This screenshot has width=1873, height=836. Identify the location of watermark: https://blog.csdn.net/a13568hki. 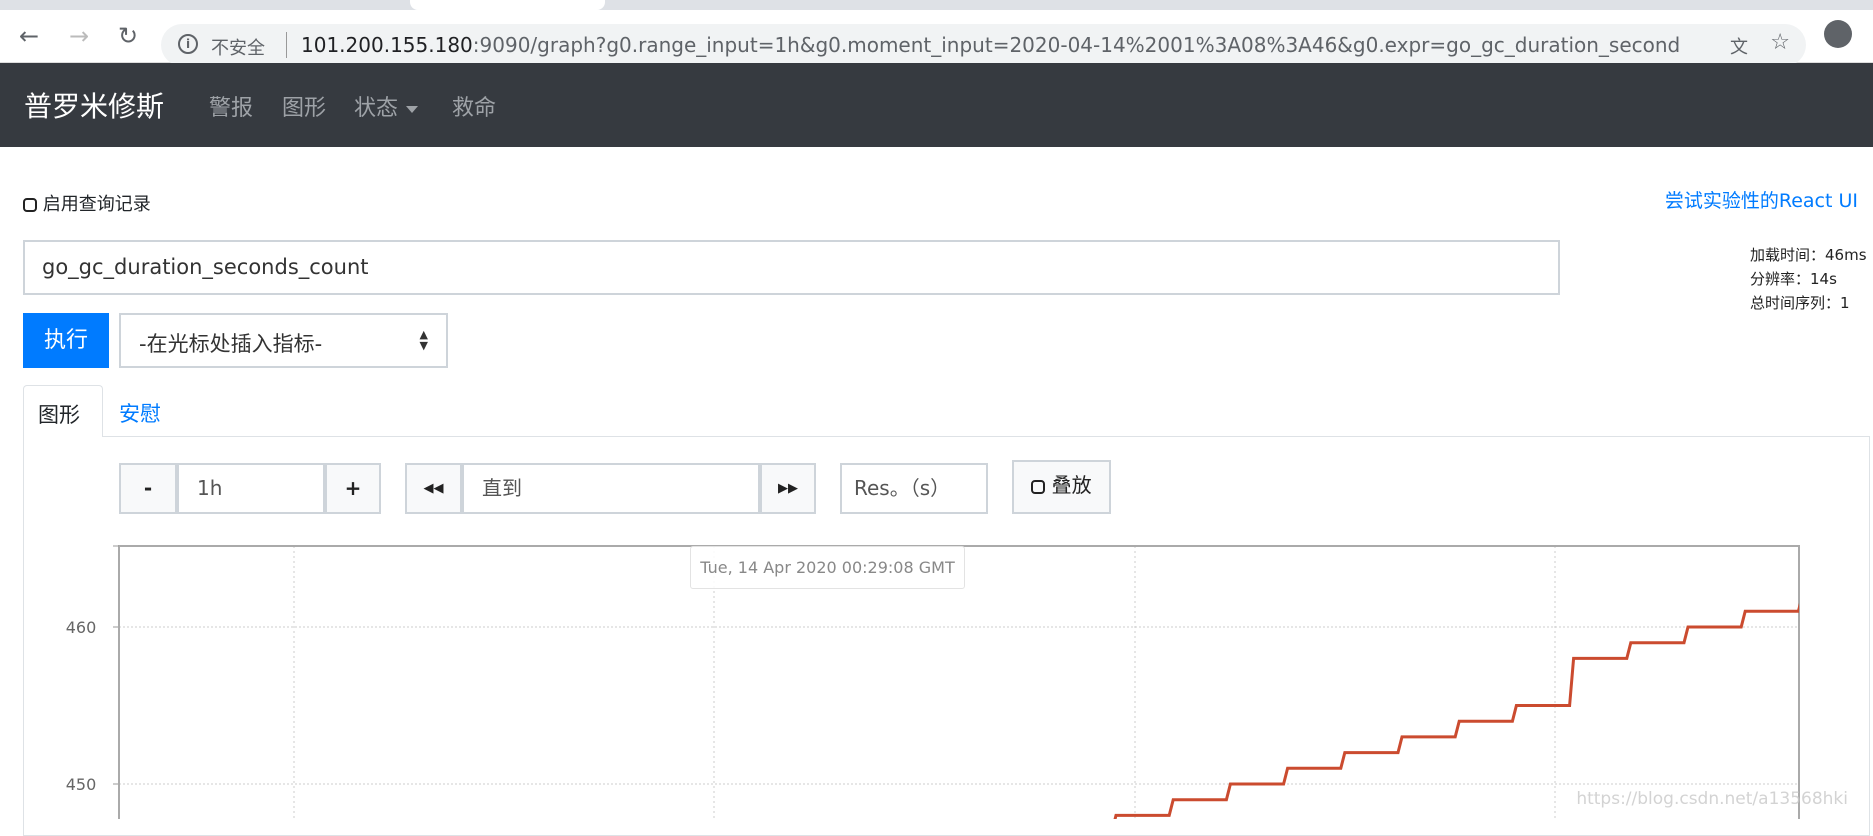
(1712, 799).